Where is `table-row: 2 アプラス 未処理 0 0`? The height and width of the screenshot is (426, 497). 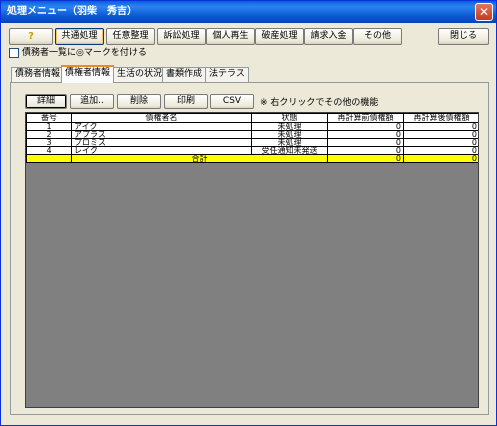 table-row: 2 アプラス 未処理 0 0 is located at coordinates (252, 134).